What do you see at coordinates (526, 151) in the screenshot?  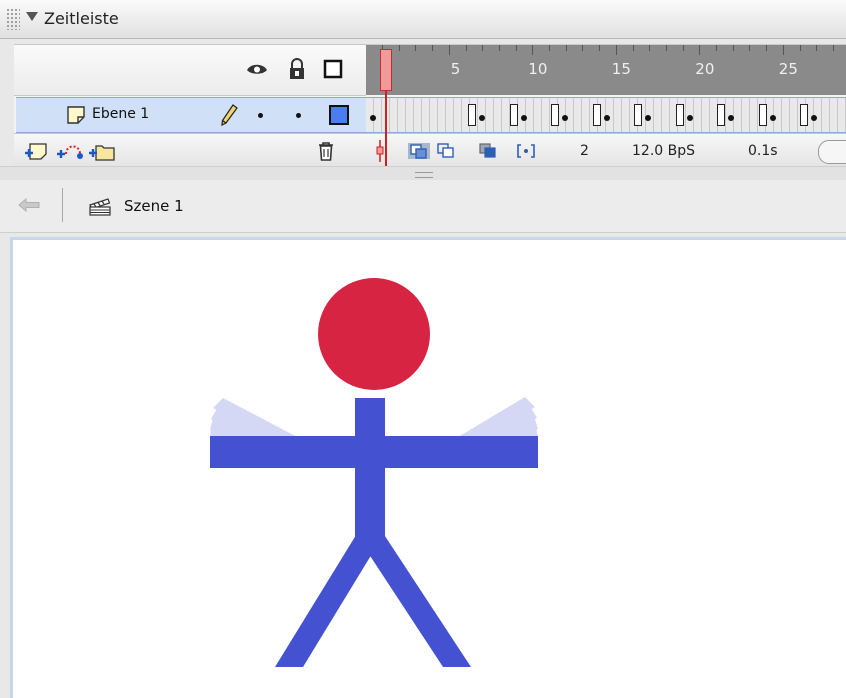 I see `modify-onion-markers-icon` at bounding box center [526, 151].